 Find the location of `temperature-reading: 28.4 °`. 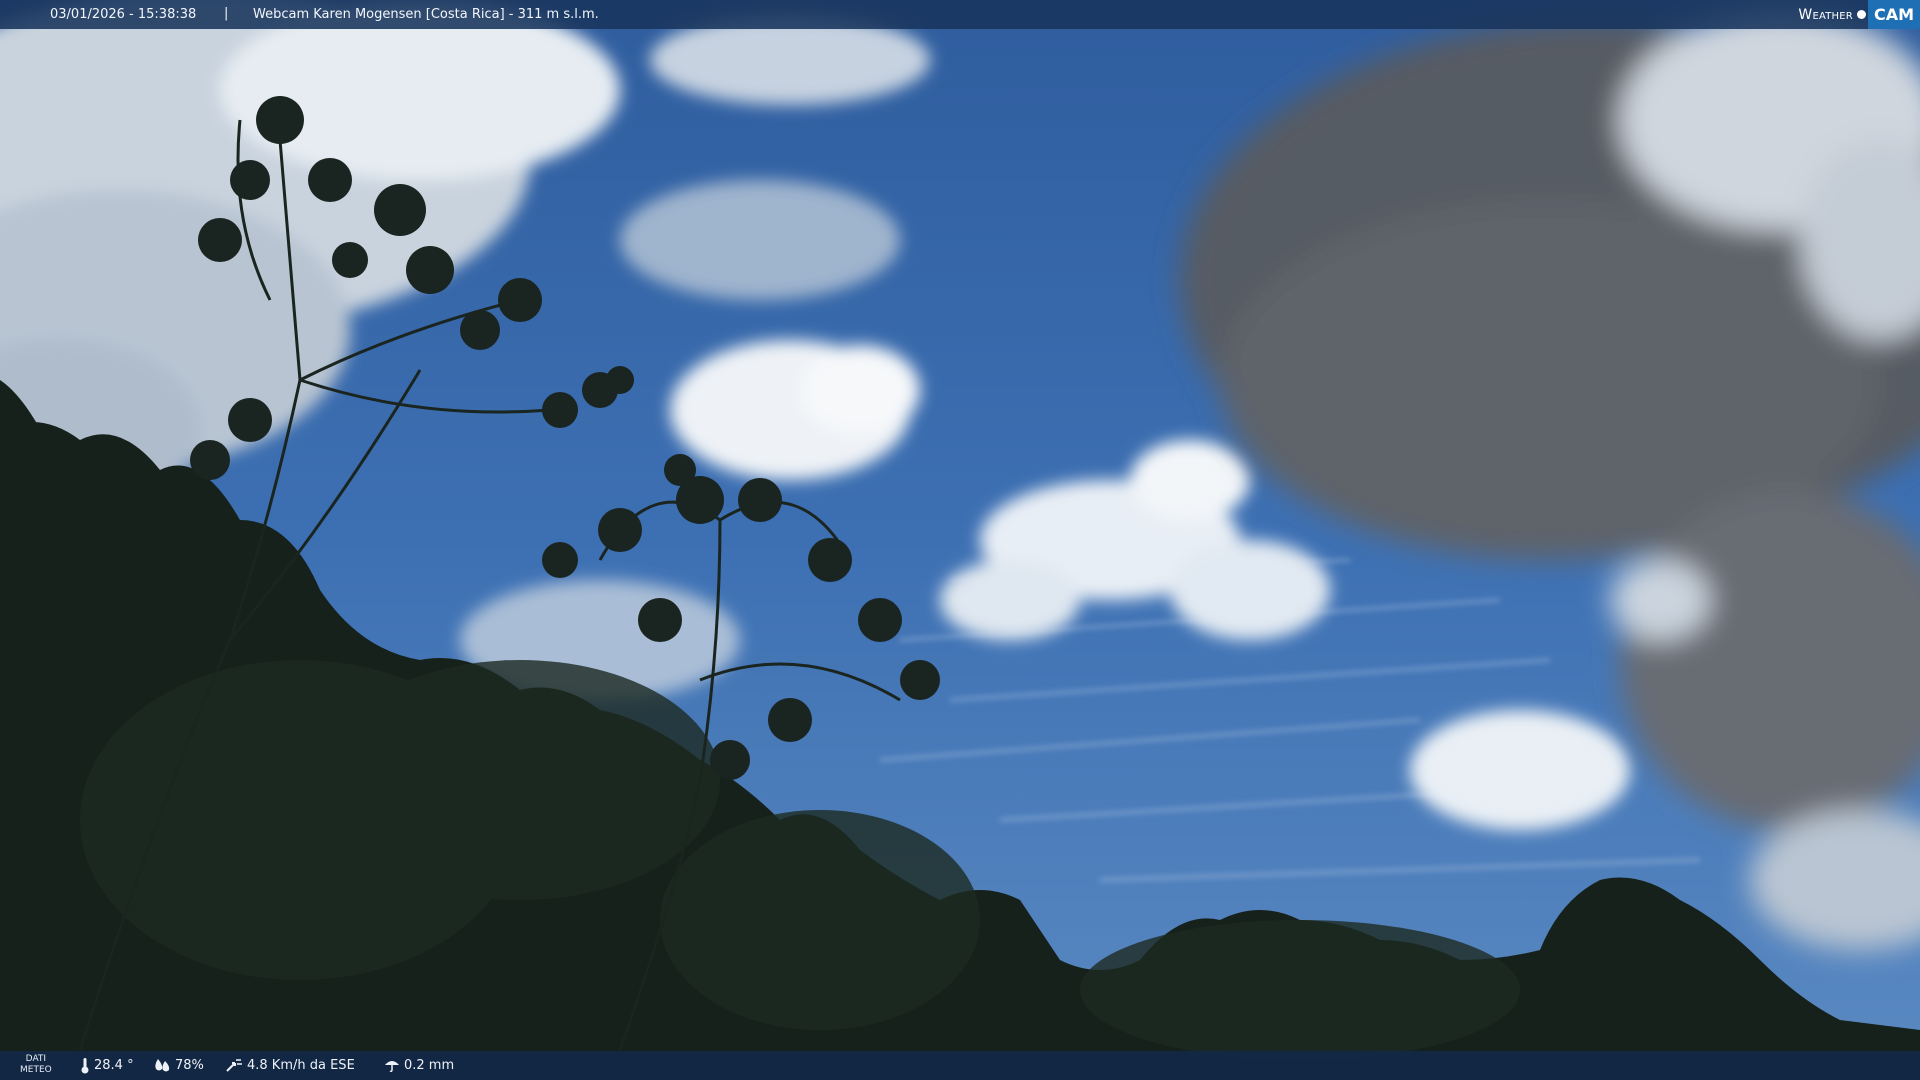

temperature-reading: 28.4 ° is located at coordinates (107, 1065).